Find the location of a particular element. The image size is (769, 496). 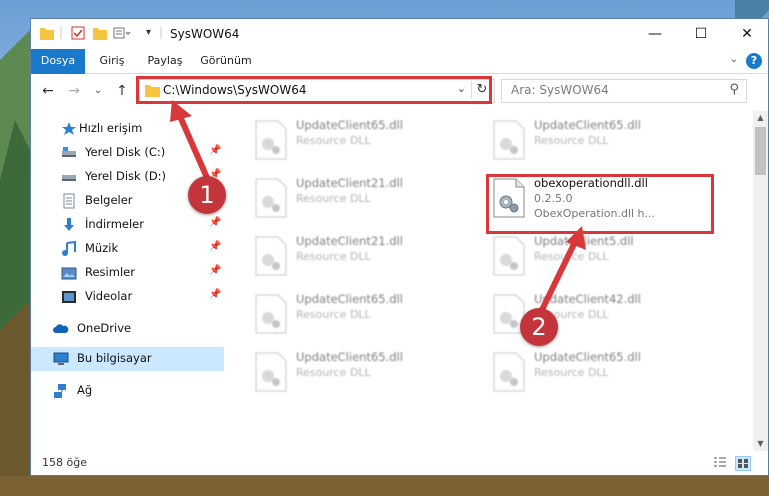

tab-home: Giriş is located at coordinates (112, 61).